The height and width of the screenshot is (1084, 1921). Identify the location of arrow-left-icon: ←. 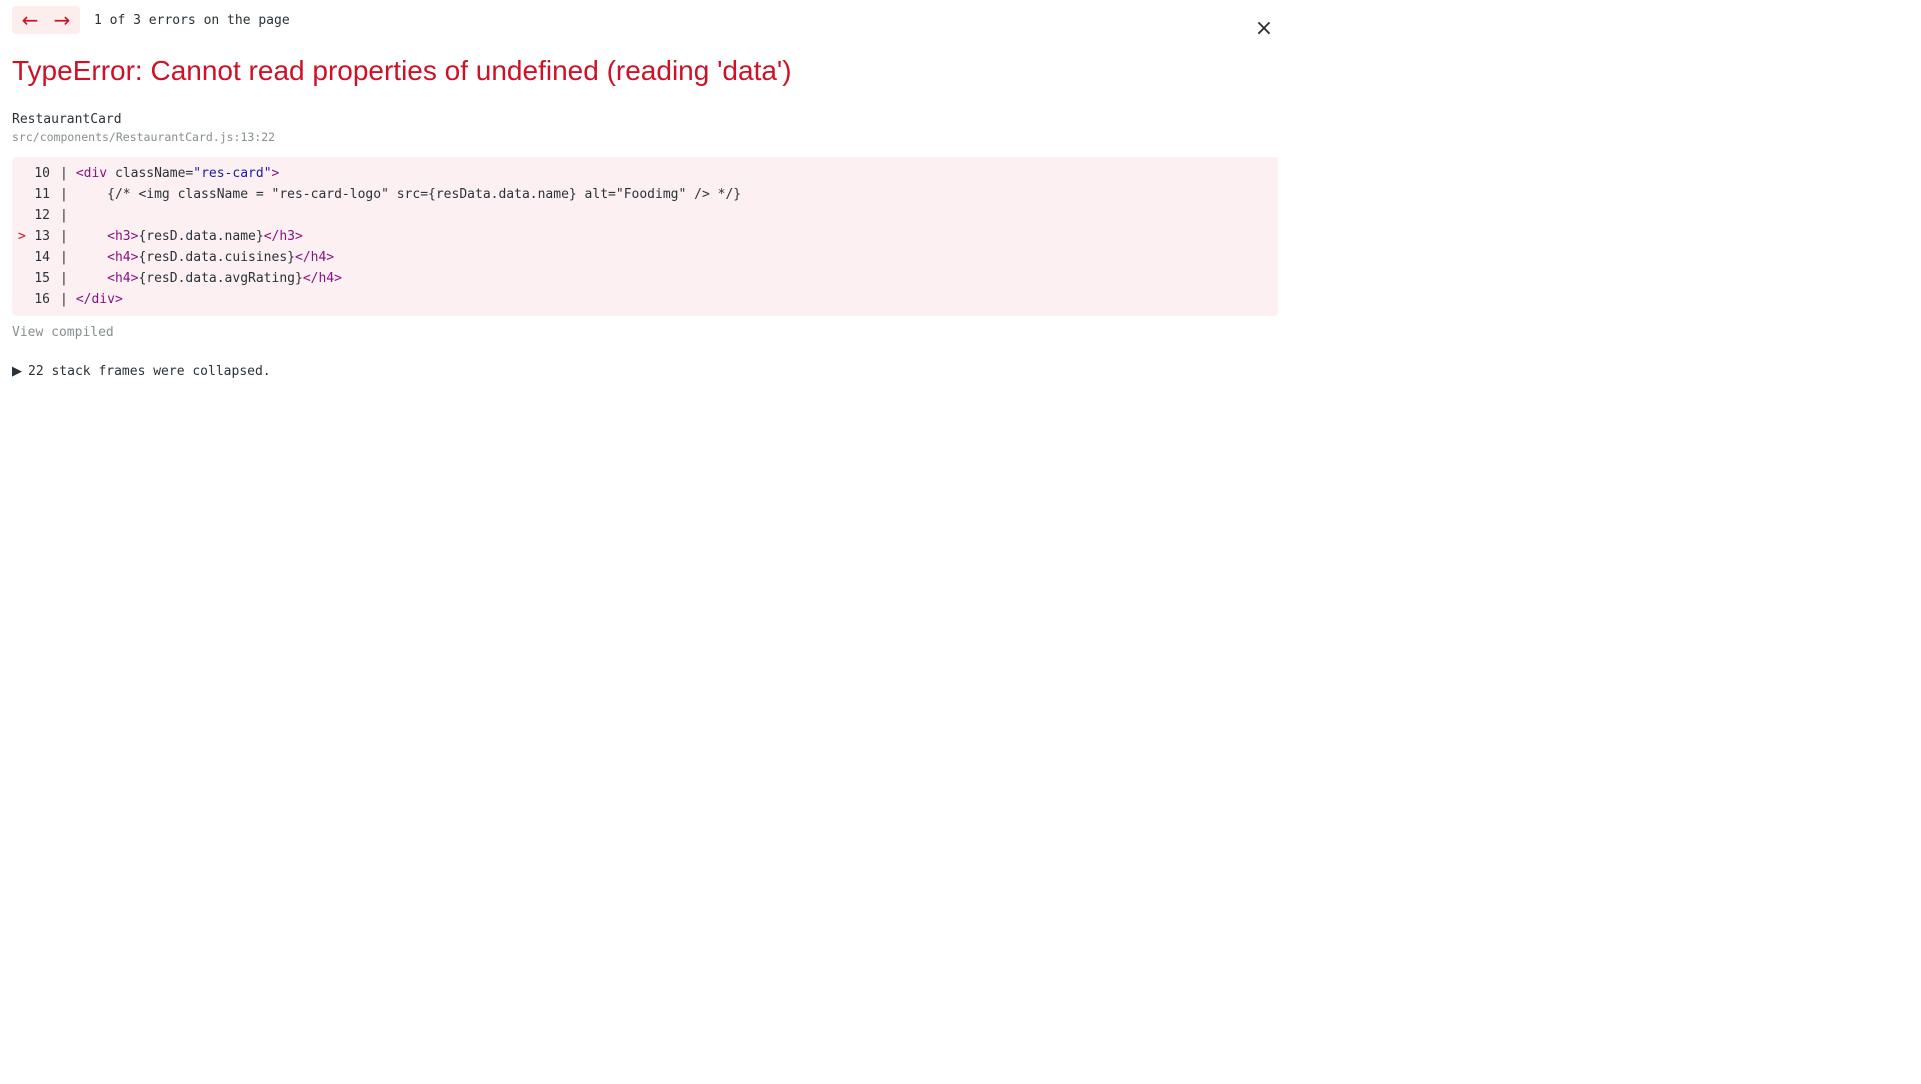
(30, 20).